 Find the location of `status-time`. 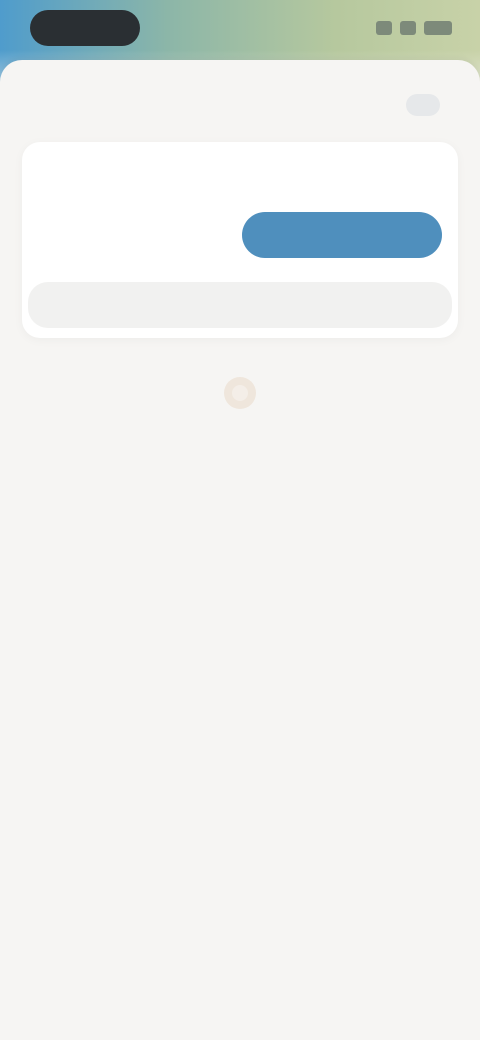

status-time is located at coordinates (85, 28).